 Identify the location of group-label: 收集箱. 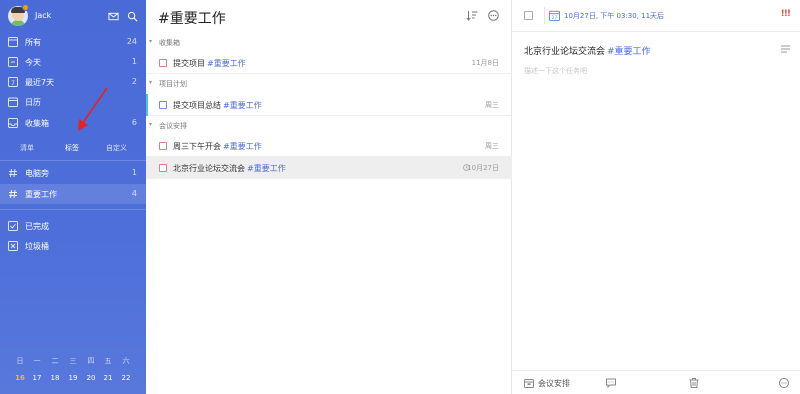
(169, 43).